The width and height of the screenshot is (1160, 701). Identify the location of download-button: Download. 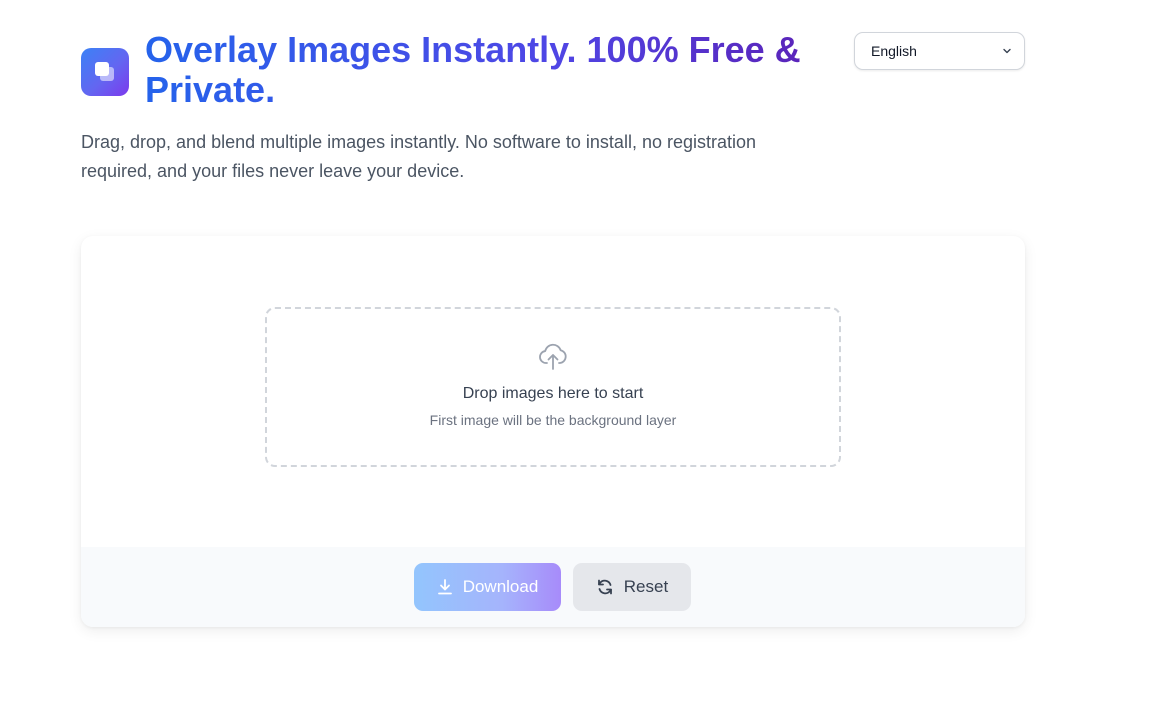
(487, 587).